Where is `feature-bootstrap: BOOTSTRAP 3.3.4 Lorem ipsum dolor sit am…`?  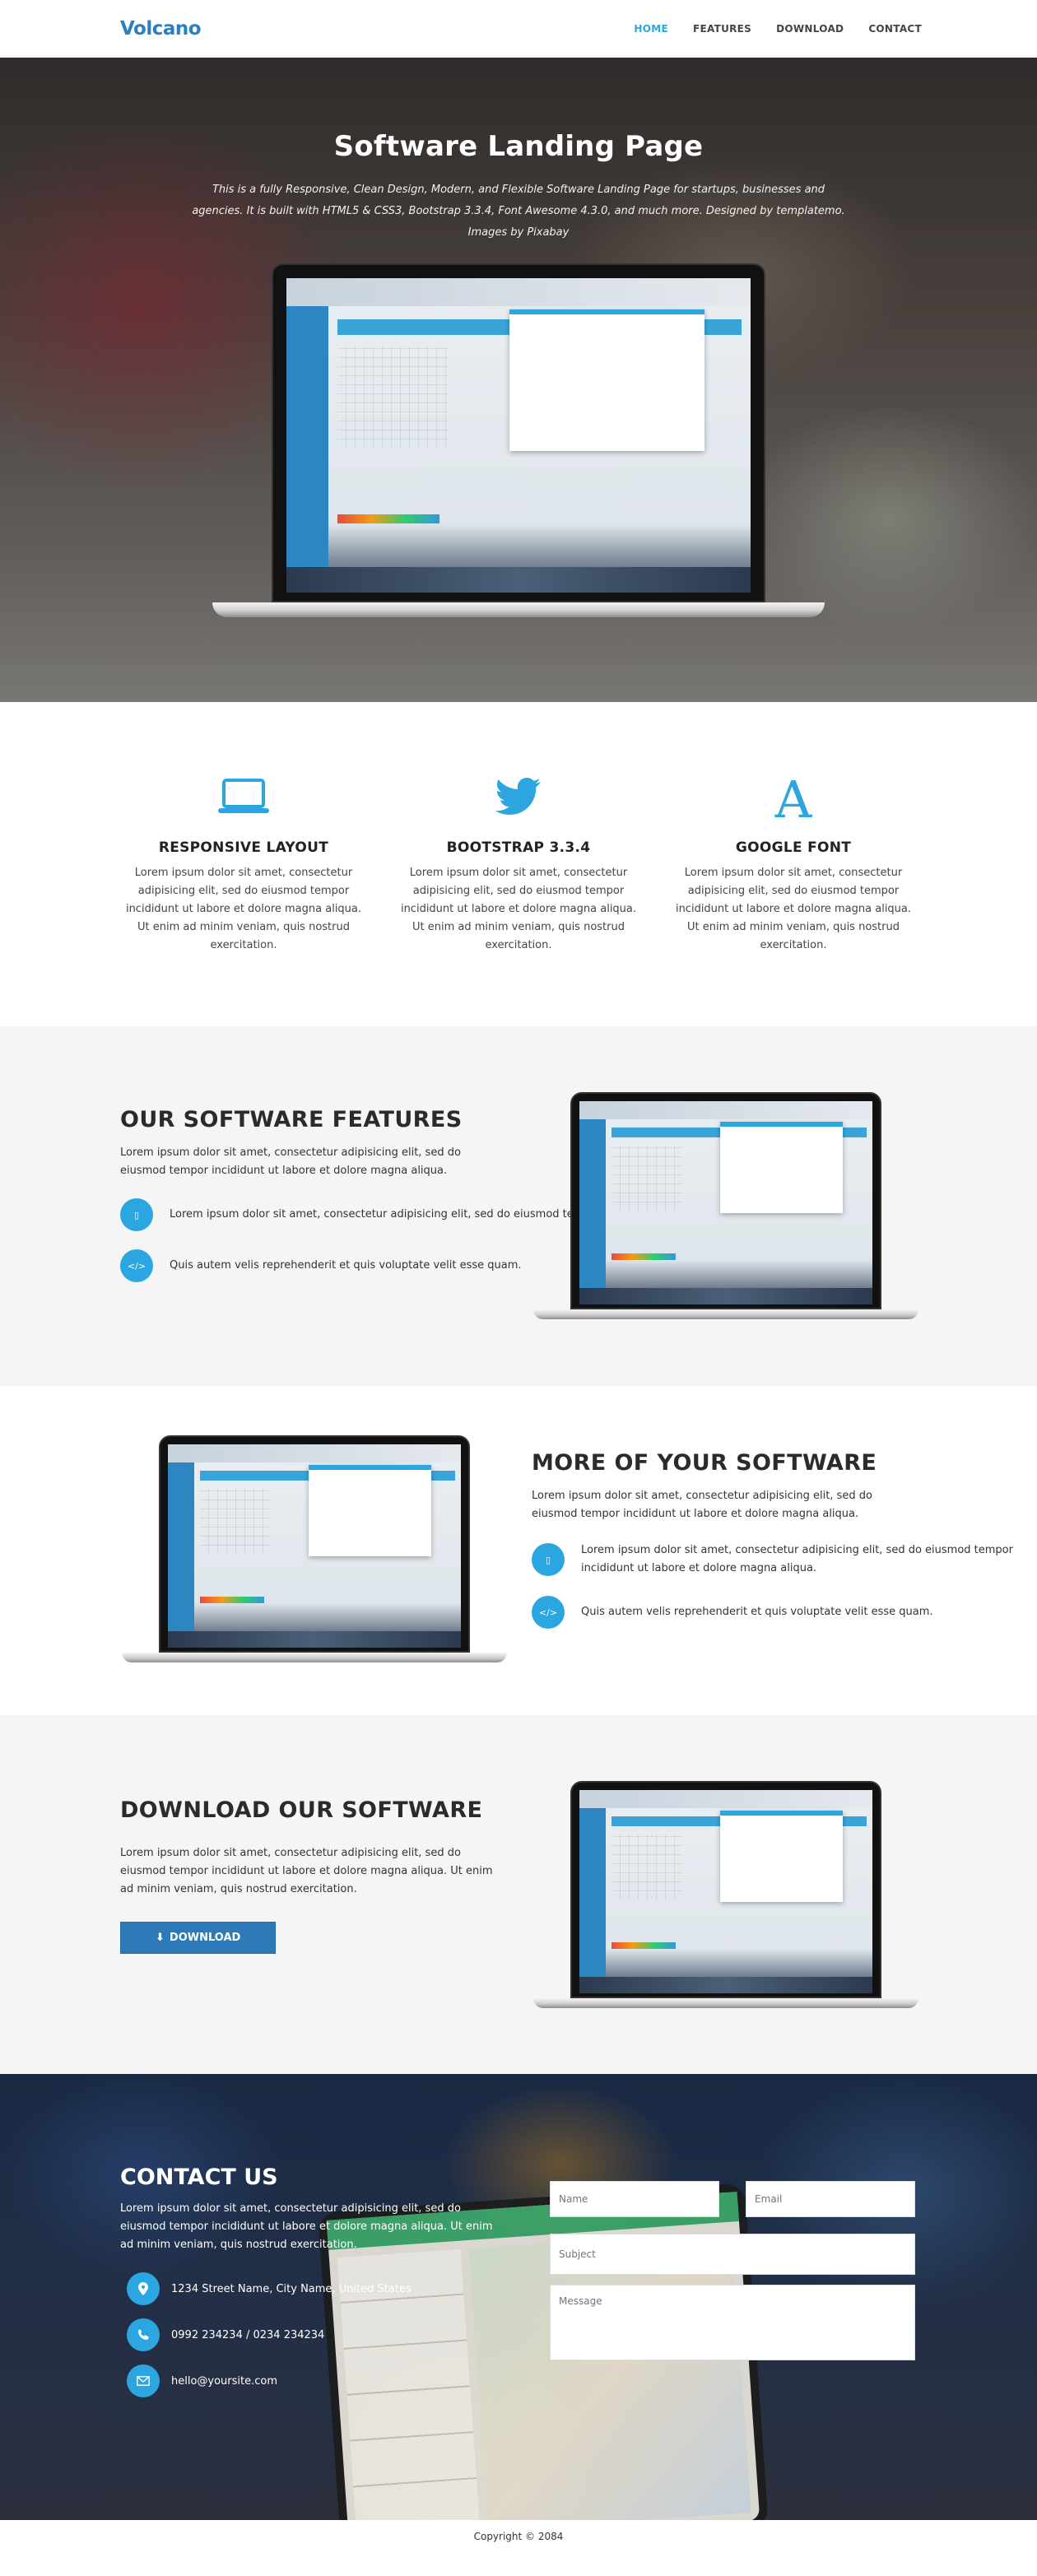 feature-bootstrap: BOOTSTRAP 3.3.4 Lorem ipsum dolor sit am… is located at coordinates (518, 899).